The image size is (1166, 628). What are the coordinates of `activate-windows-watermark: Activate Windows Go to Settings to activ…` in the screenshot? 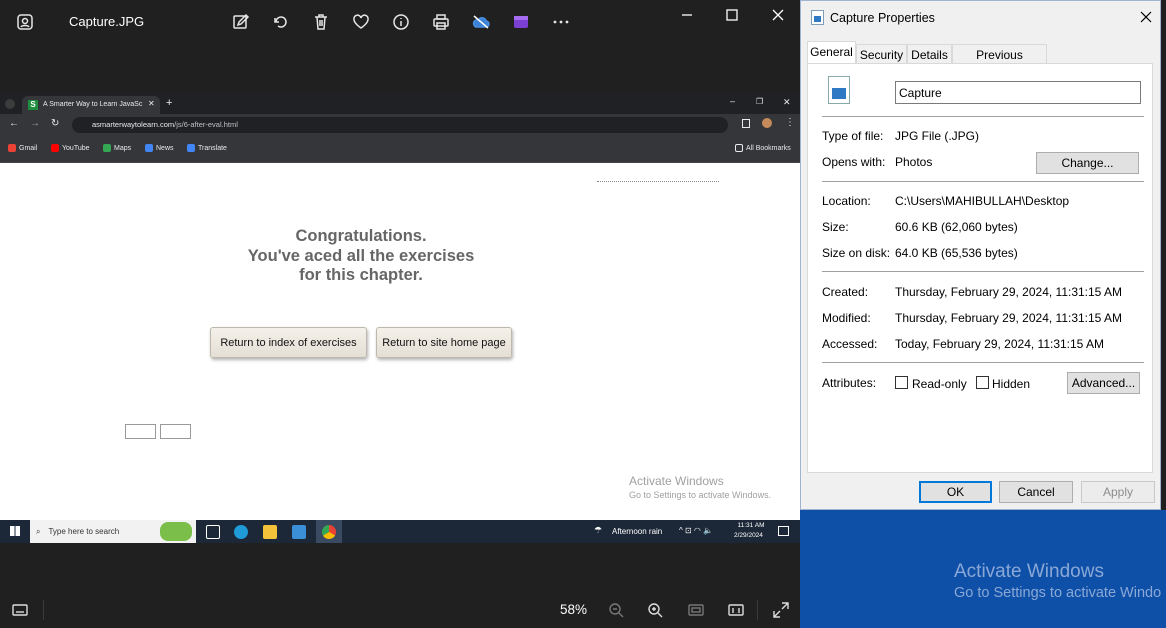 It's located at (1058, 581).